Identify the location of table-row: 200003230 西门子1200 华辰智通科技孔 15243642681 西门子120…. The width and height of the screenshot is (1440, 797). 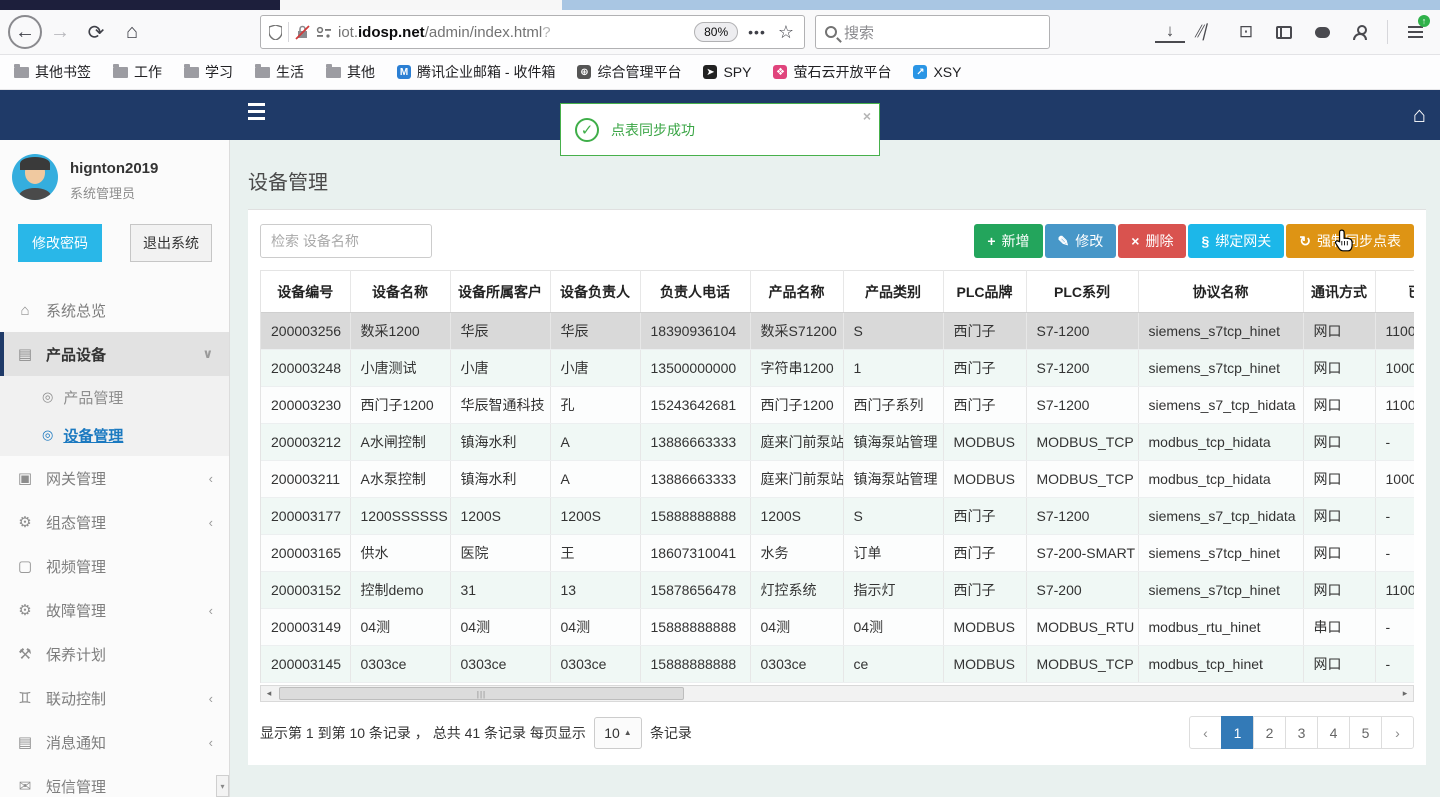
(837, 405).